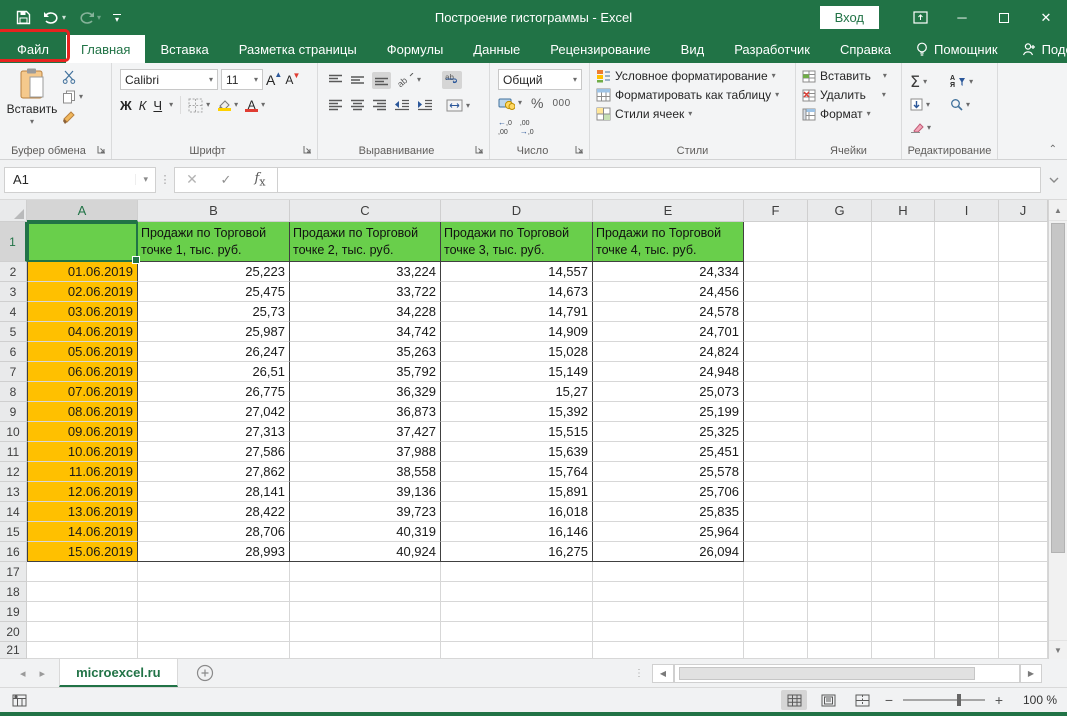 This screenshot has width=1067, height=716. I want to click on cell-B13: 28,141, so click(214, 492).